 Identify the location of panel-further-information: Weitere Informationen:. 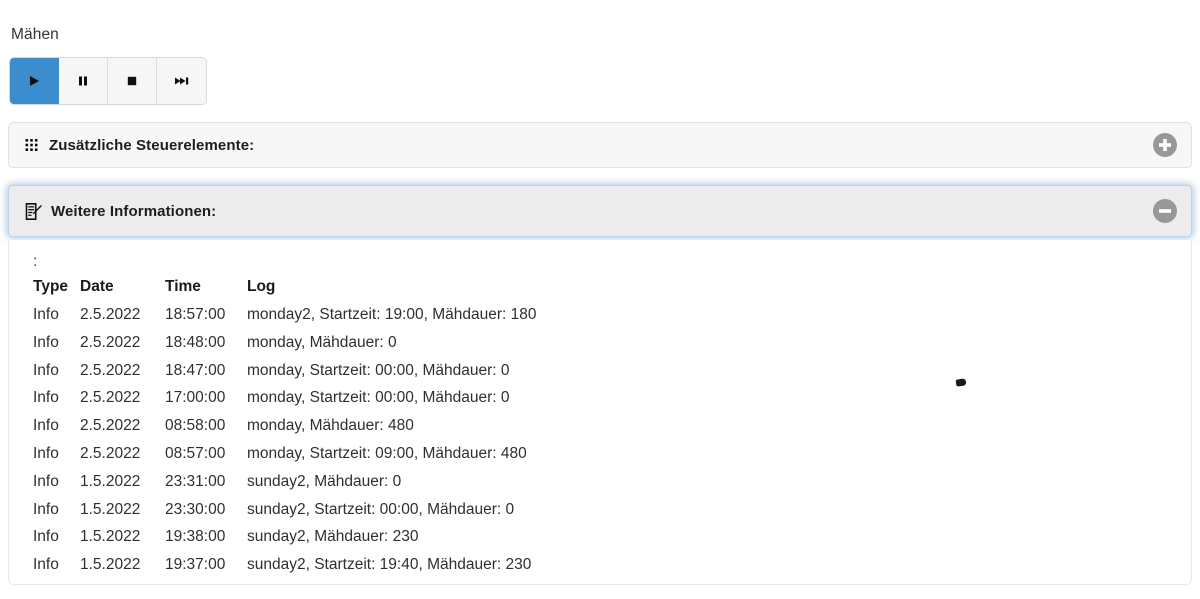
(600, 211).